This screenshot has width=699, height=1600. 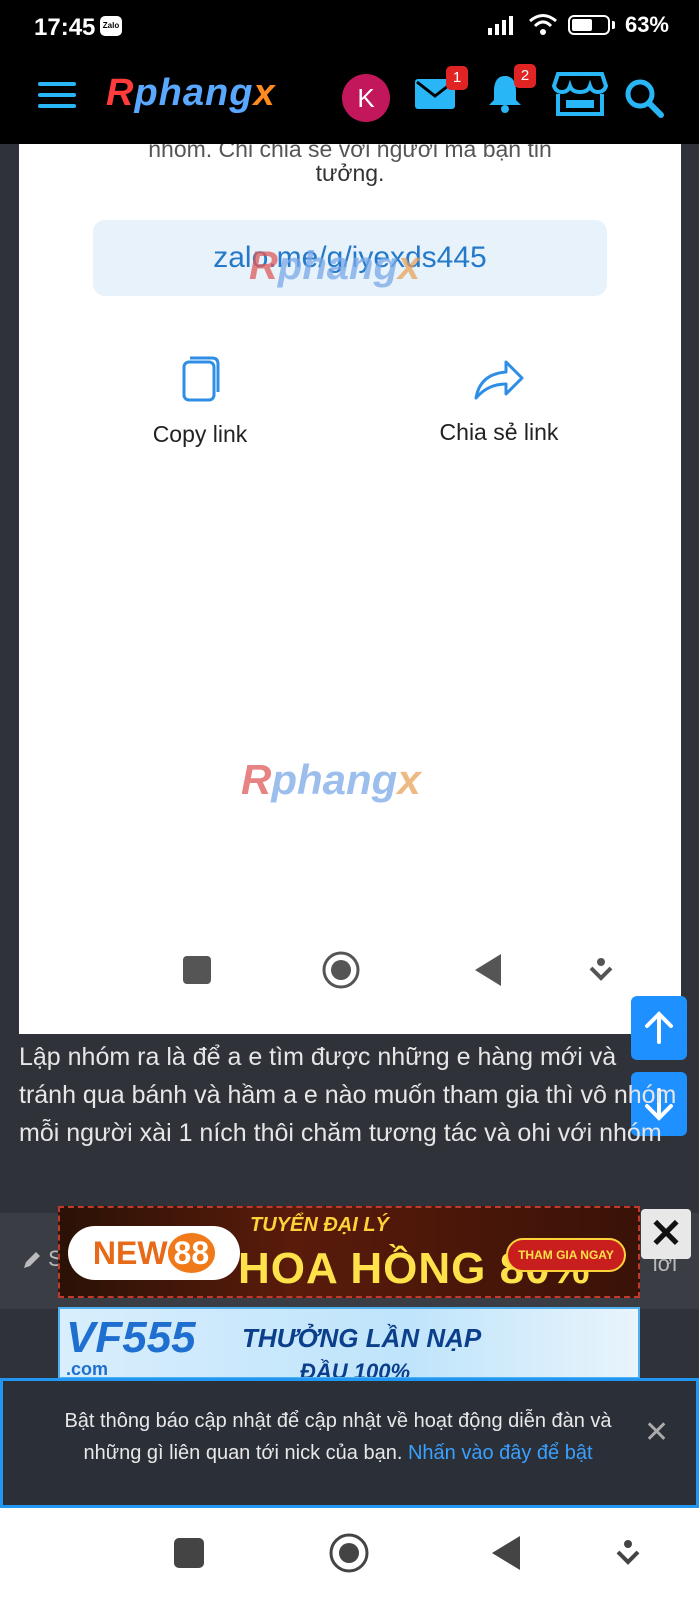 I want to click on ad1-brand-number: 88, so click(x=191, y=1253).